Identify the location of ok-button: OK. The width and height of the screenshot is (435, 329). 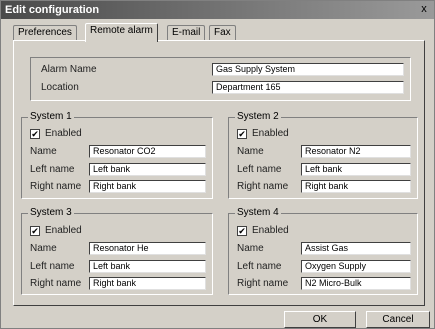
(320, 319).